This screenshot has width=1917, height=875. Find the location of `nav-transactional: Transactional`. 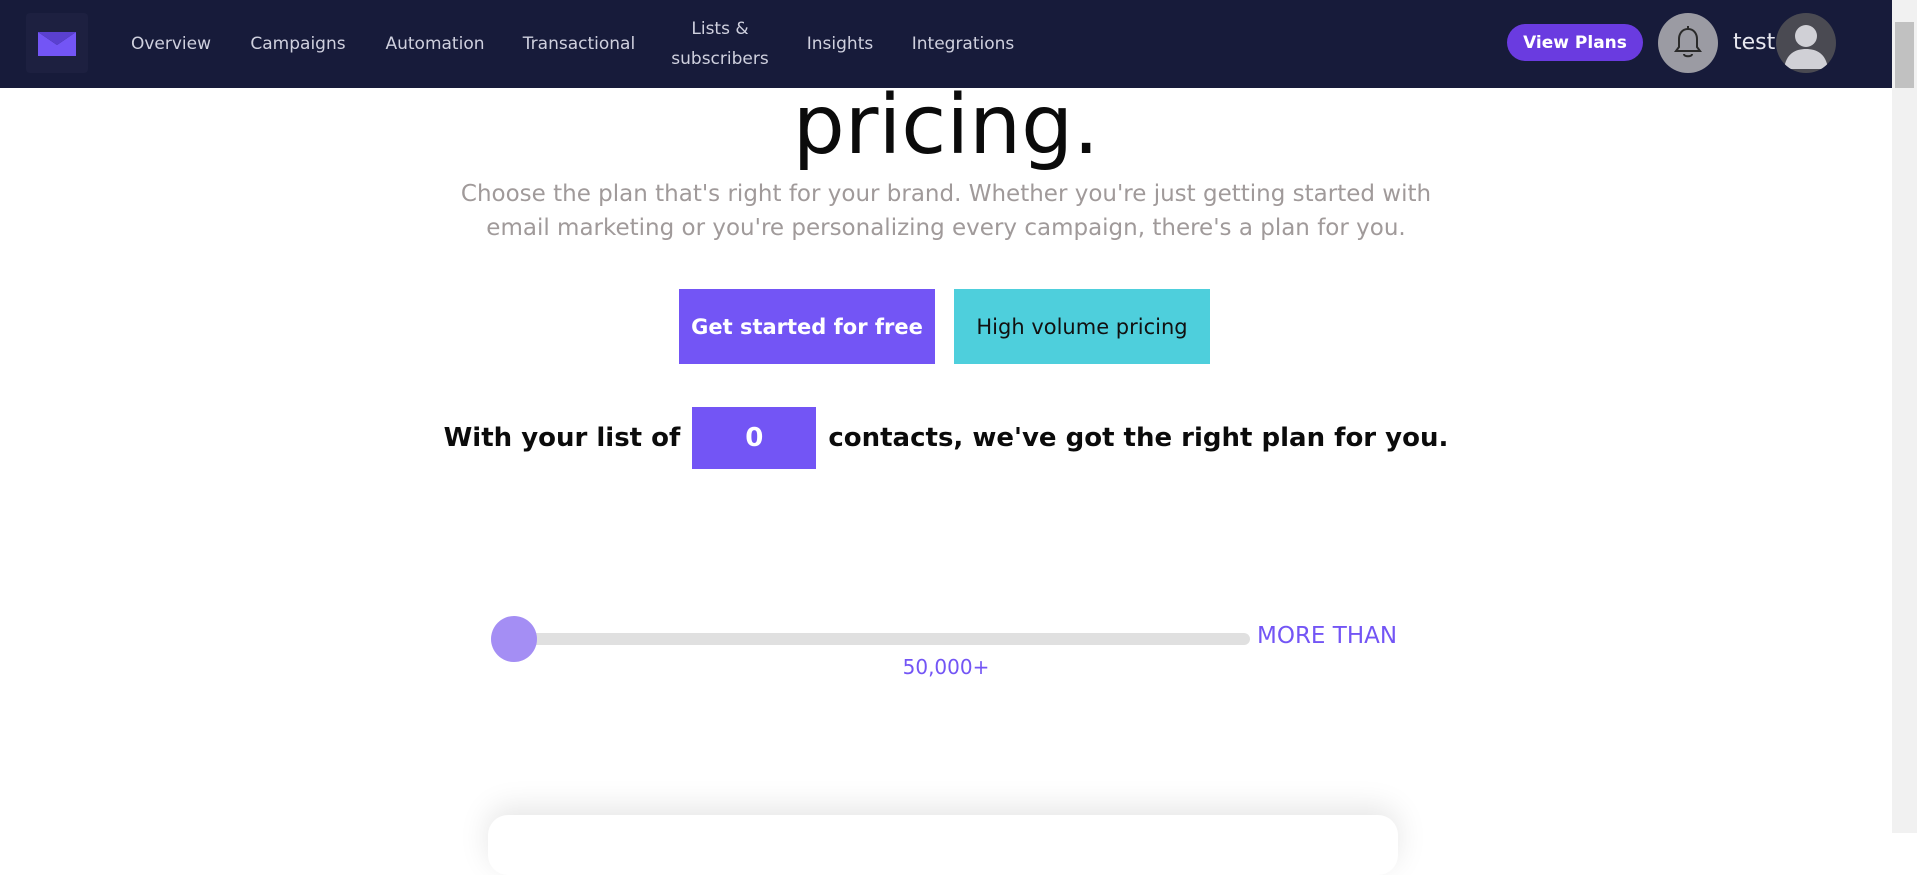

nav-transactional: Transactional is located at coordinates (579, 44).